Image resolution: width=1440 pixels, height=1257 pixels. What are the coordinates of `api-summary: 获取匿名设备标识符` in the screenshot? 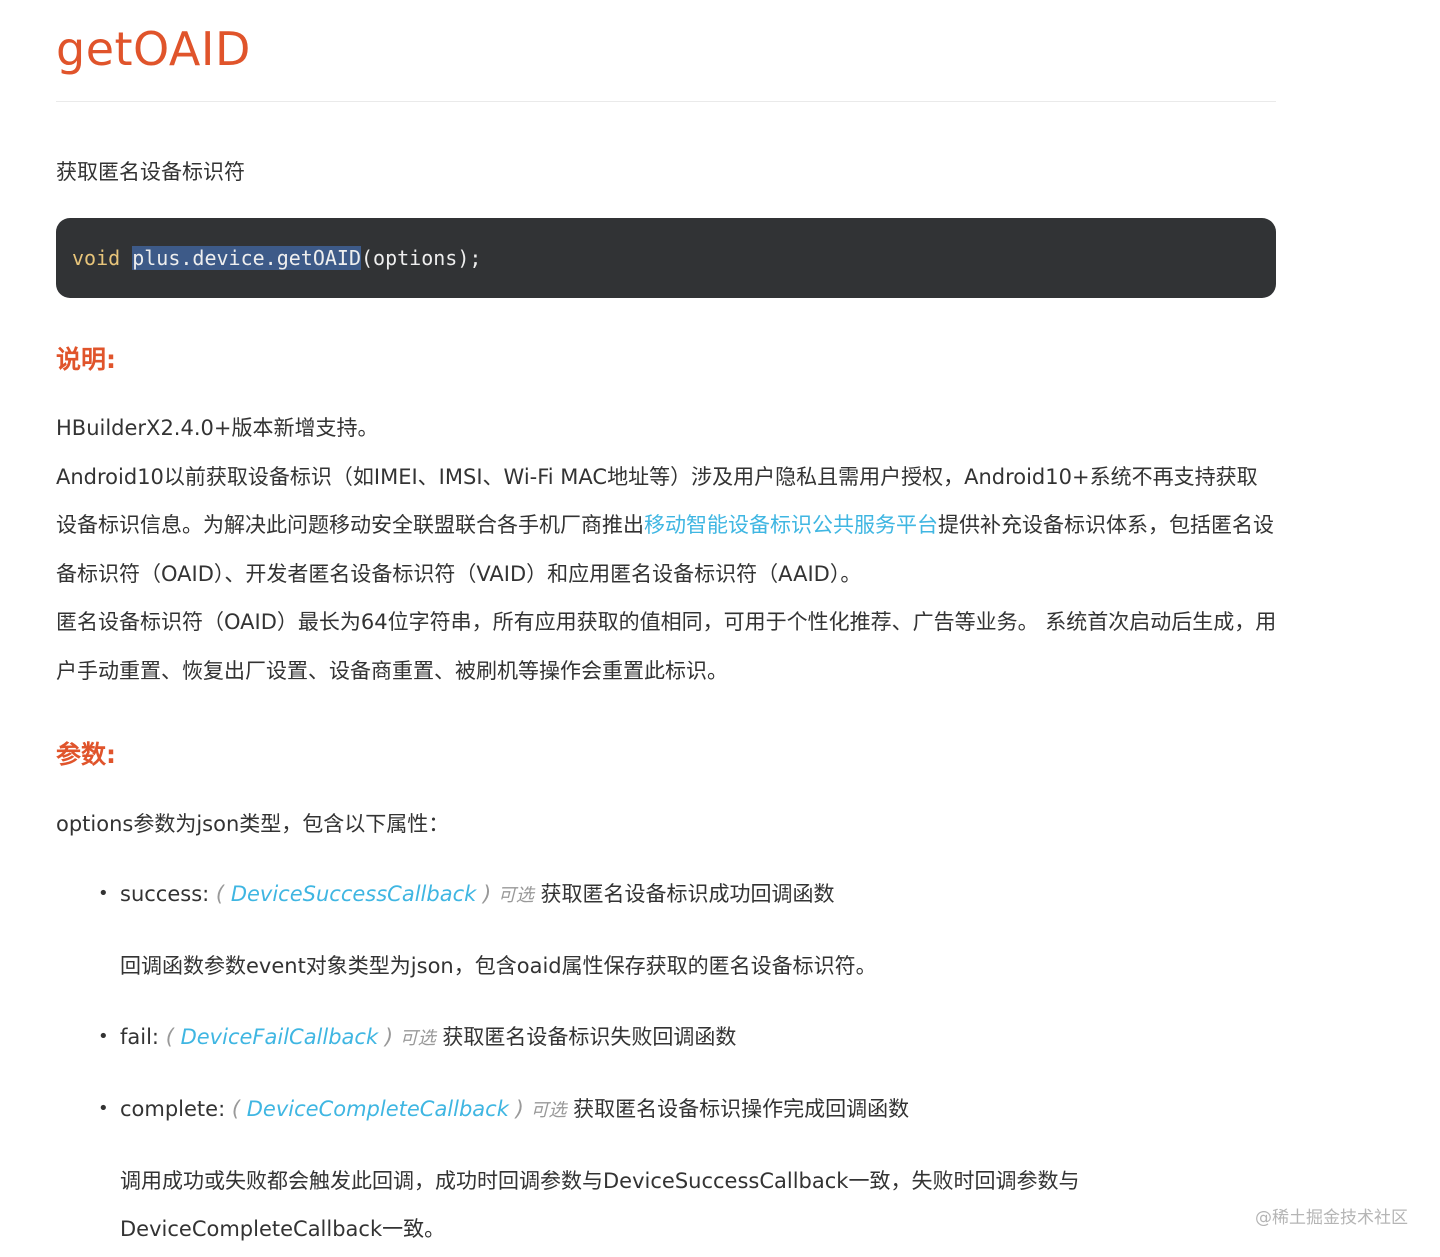 It's located at (150, 172).